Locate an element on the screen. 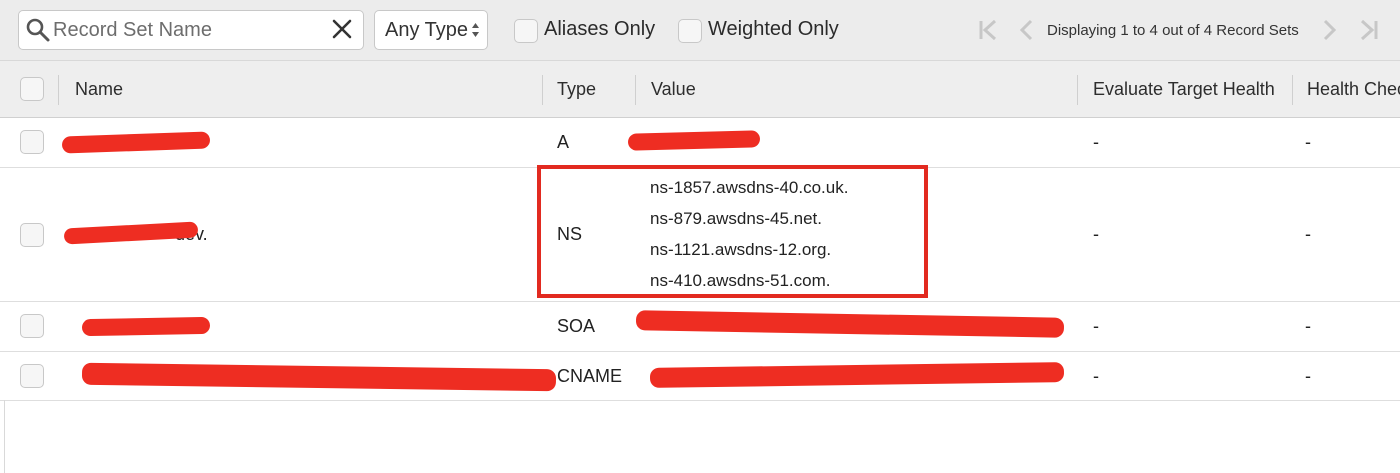  column-header-type: Type is located at coordinates (576, 89).